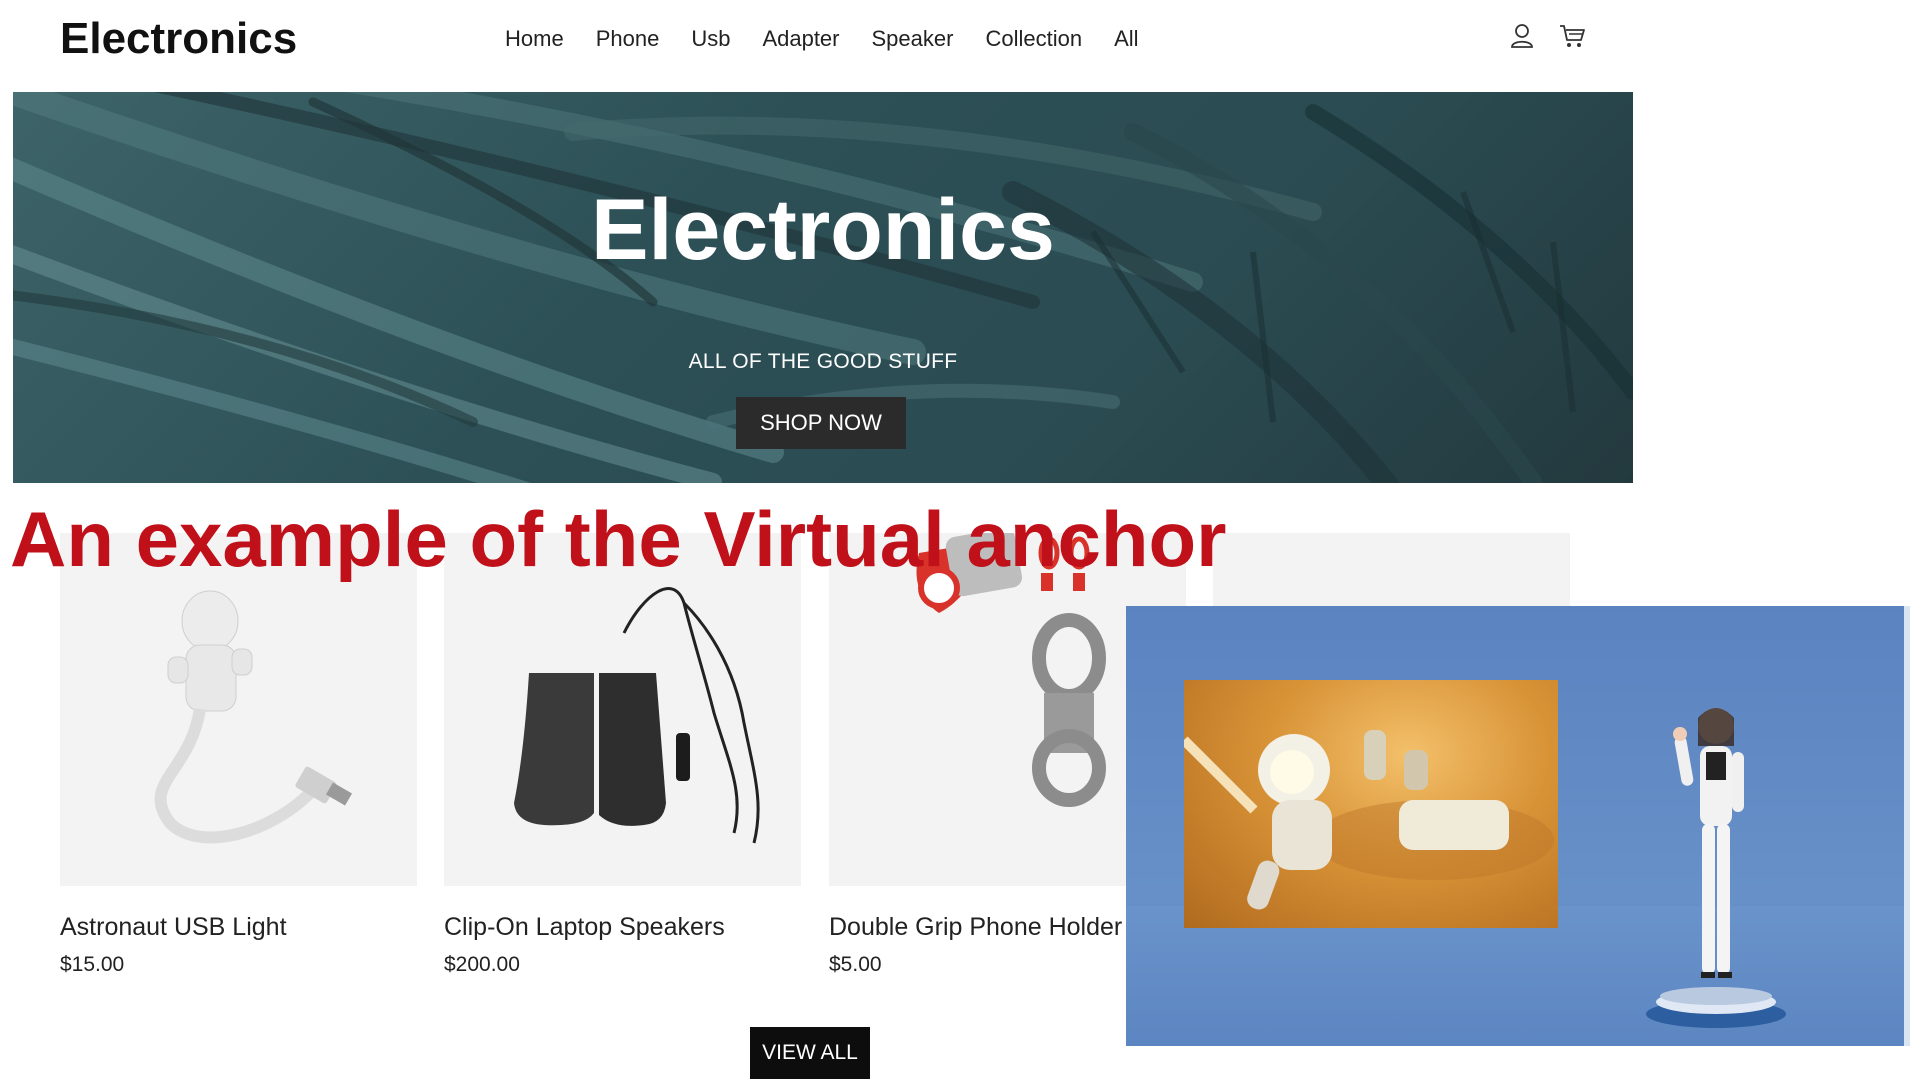 The width and height of the screenshot is (1920, 1080). What do you see at coordinates (710, 39) in the screenshot?
I see `nav-usb: Usb` at bounding box center [710, 39].